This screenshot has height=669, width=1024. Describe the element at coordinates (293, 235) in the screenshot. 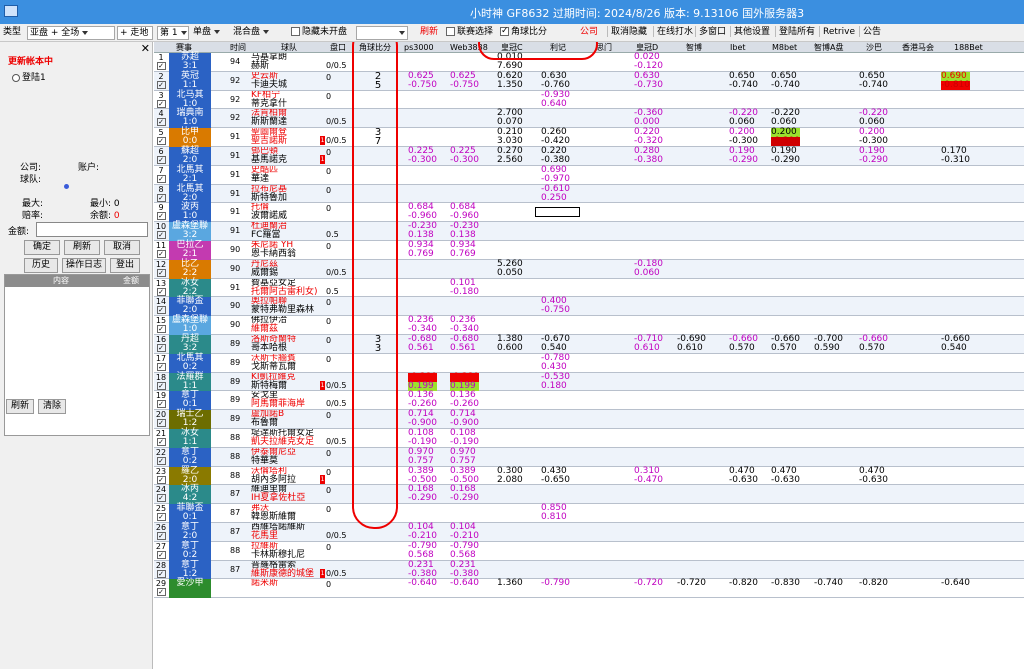

I see `away-team: FC羅當` at that location.